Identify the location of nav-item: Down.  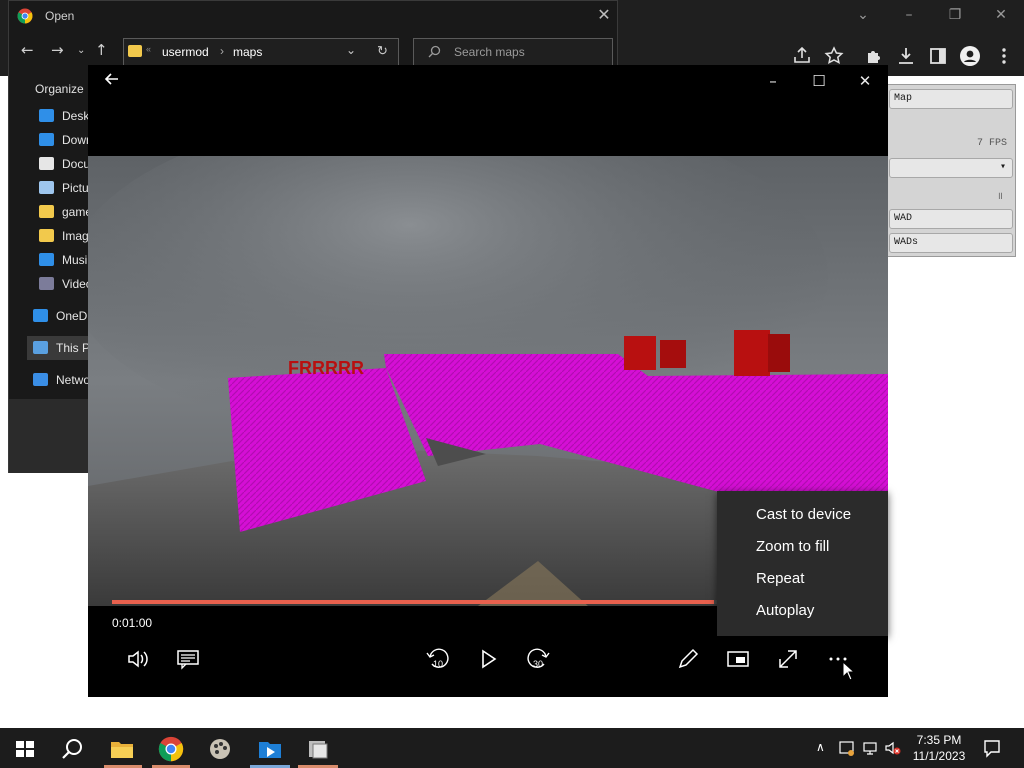
(62, 140).